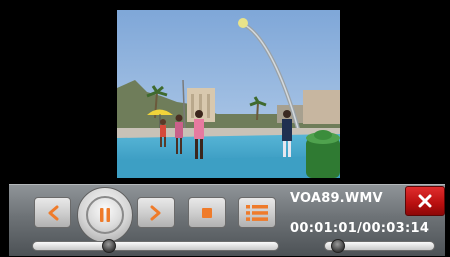 This screenshot has height=257, width=450. I want to click on play-pause-button, so click(105, 215).